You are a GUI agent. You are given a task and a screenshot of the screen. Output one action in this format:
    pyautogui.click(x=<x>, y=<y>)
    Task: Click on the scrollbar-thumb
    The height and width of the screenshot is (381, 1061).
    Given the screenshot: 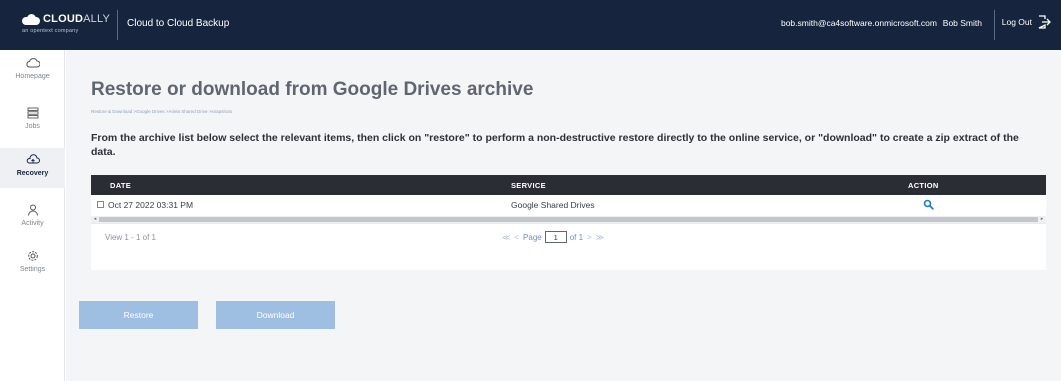 What is the action you would take?
    pyautogui.click(x=568, y=219)
    